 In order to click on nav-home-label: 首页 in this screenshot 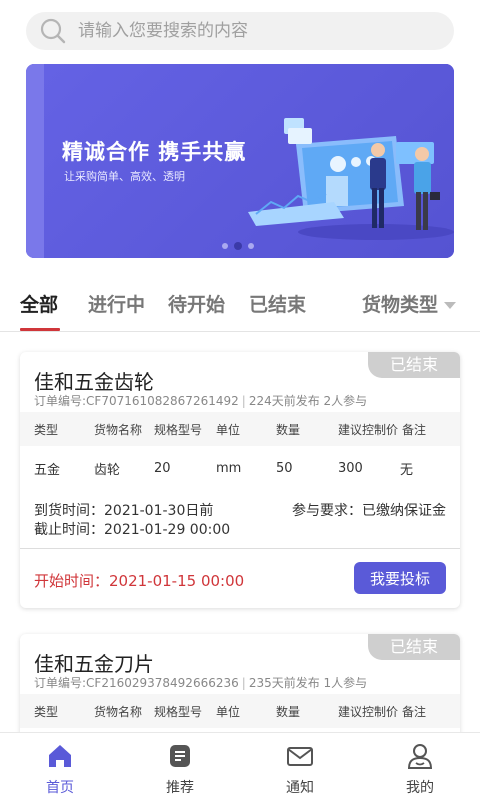, I will do `click(60, 788)`.